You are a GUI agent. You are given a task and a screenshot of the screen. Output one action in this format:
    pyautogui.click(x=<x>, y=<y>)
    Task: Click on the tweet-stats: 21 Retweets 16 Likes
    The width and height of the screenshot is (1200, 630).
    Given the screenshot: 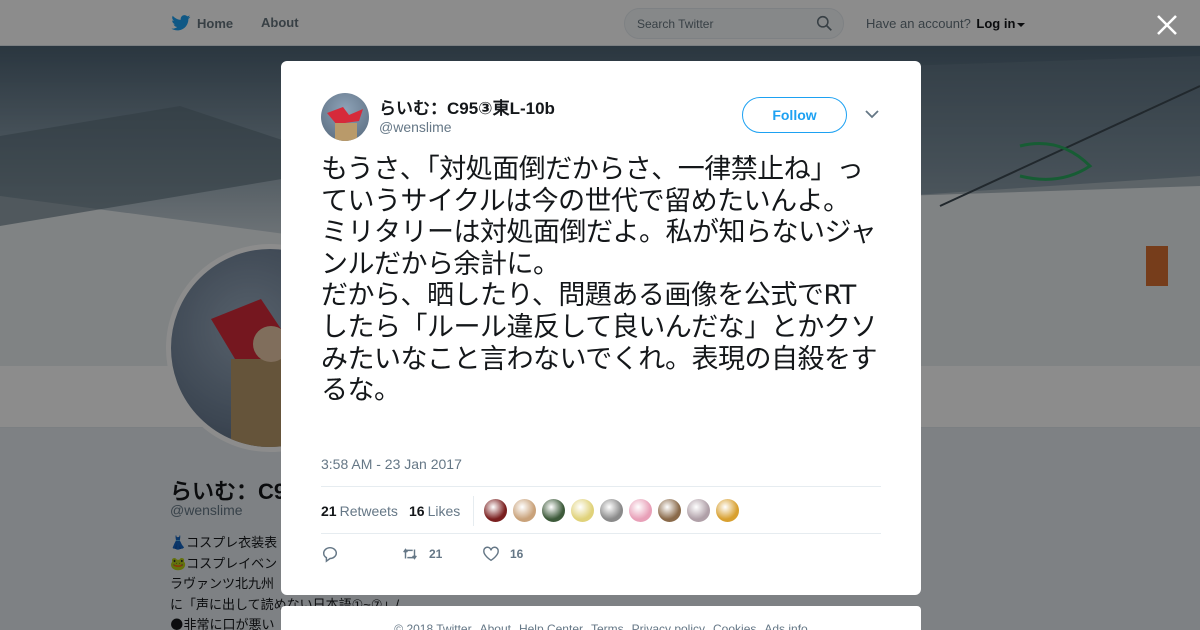 What is the action you would take?
    pyautogui.click(x=601, y=510)
    